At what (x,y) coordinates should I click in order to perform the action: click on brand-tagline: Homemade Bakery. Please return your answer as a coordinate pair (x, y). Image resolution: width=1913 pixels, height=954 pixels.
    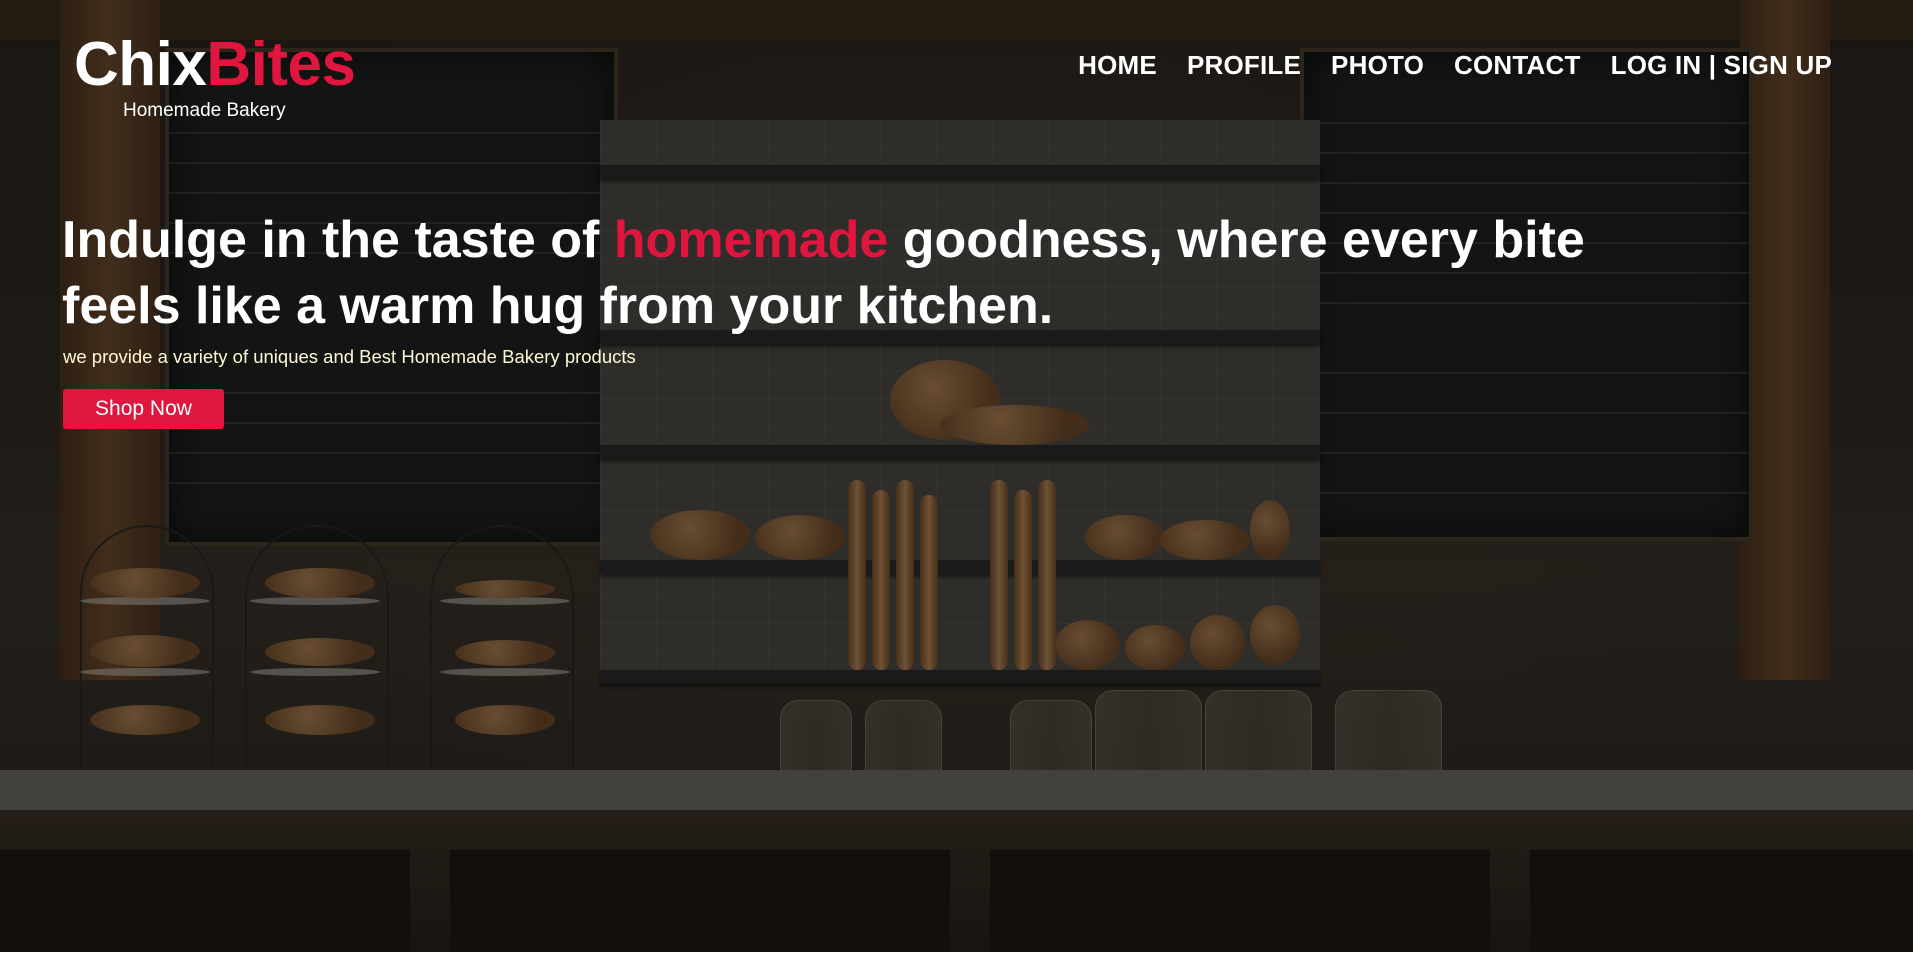
    Looking at the image, I should click on (204, 110).